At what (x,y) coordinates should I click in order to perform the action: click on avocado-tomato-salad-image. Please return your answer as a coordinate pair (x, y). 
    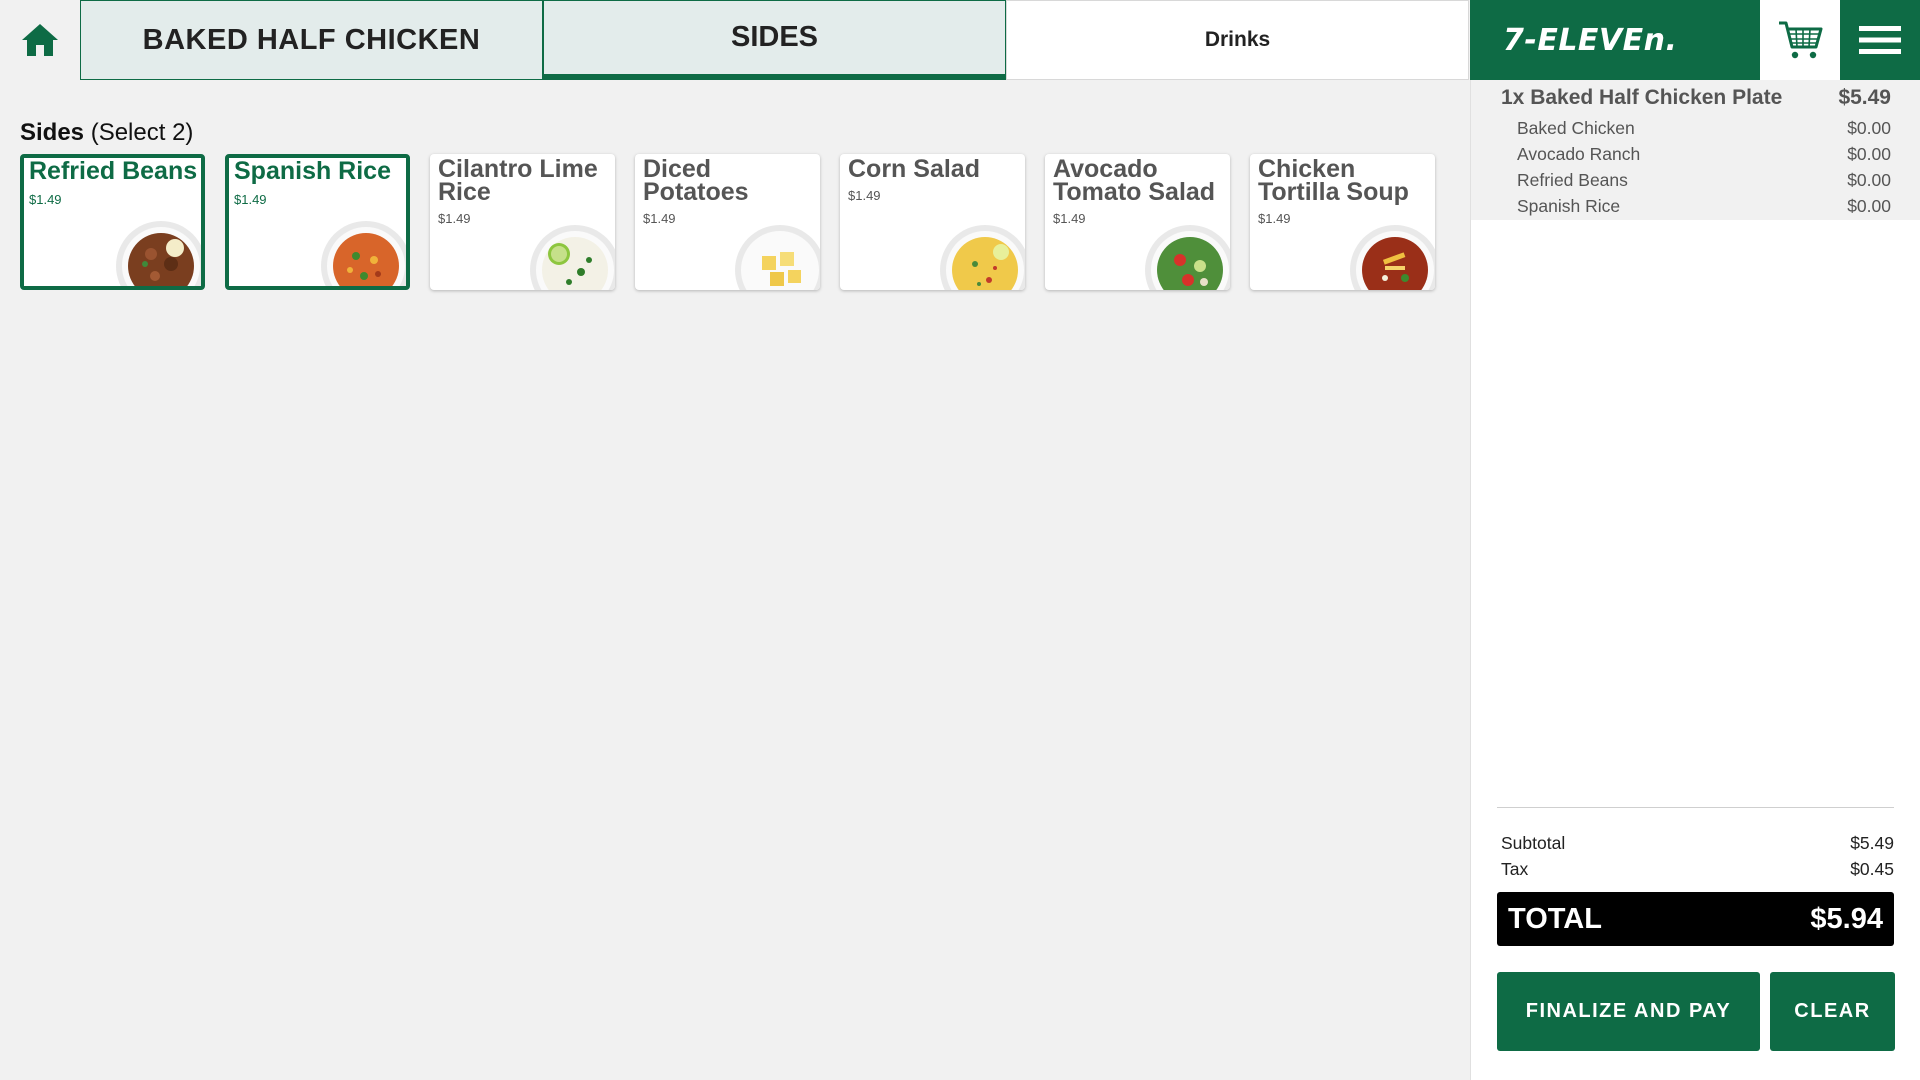
    Looking at the image, I should click on (1187, 257).